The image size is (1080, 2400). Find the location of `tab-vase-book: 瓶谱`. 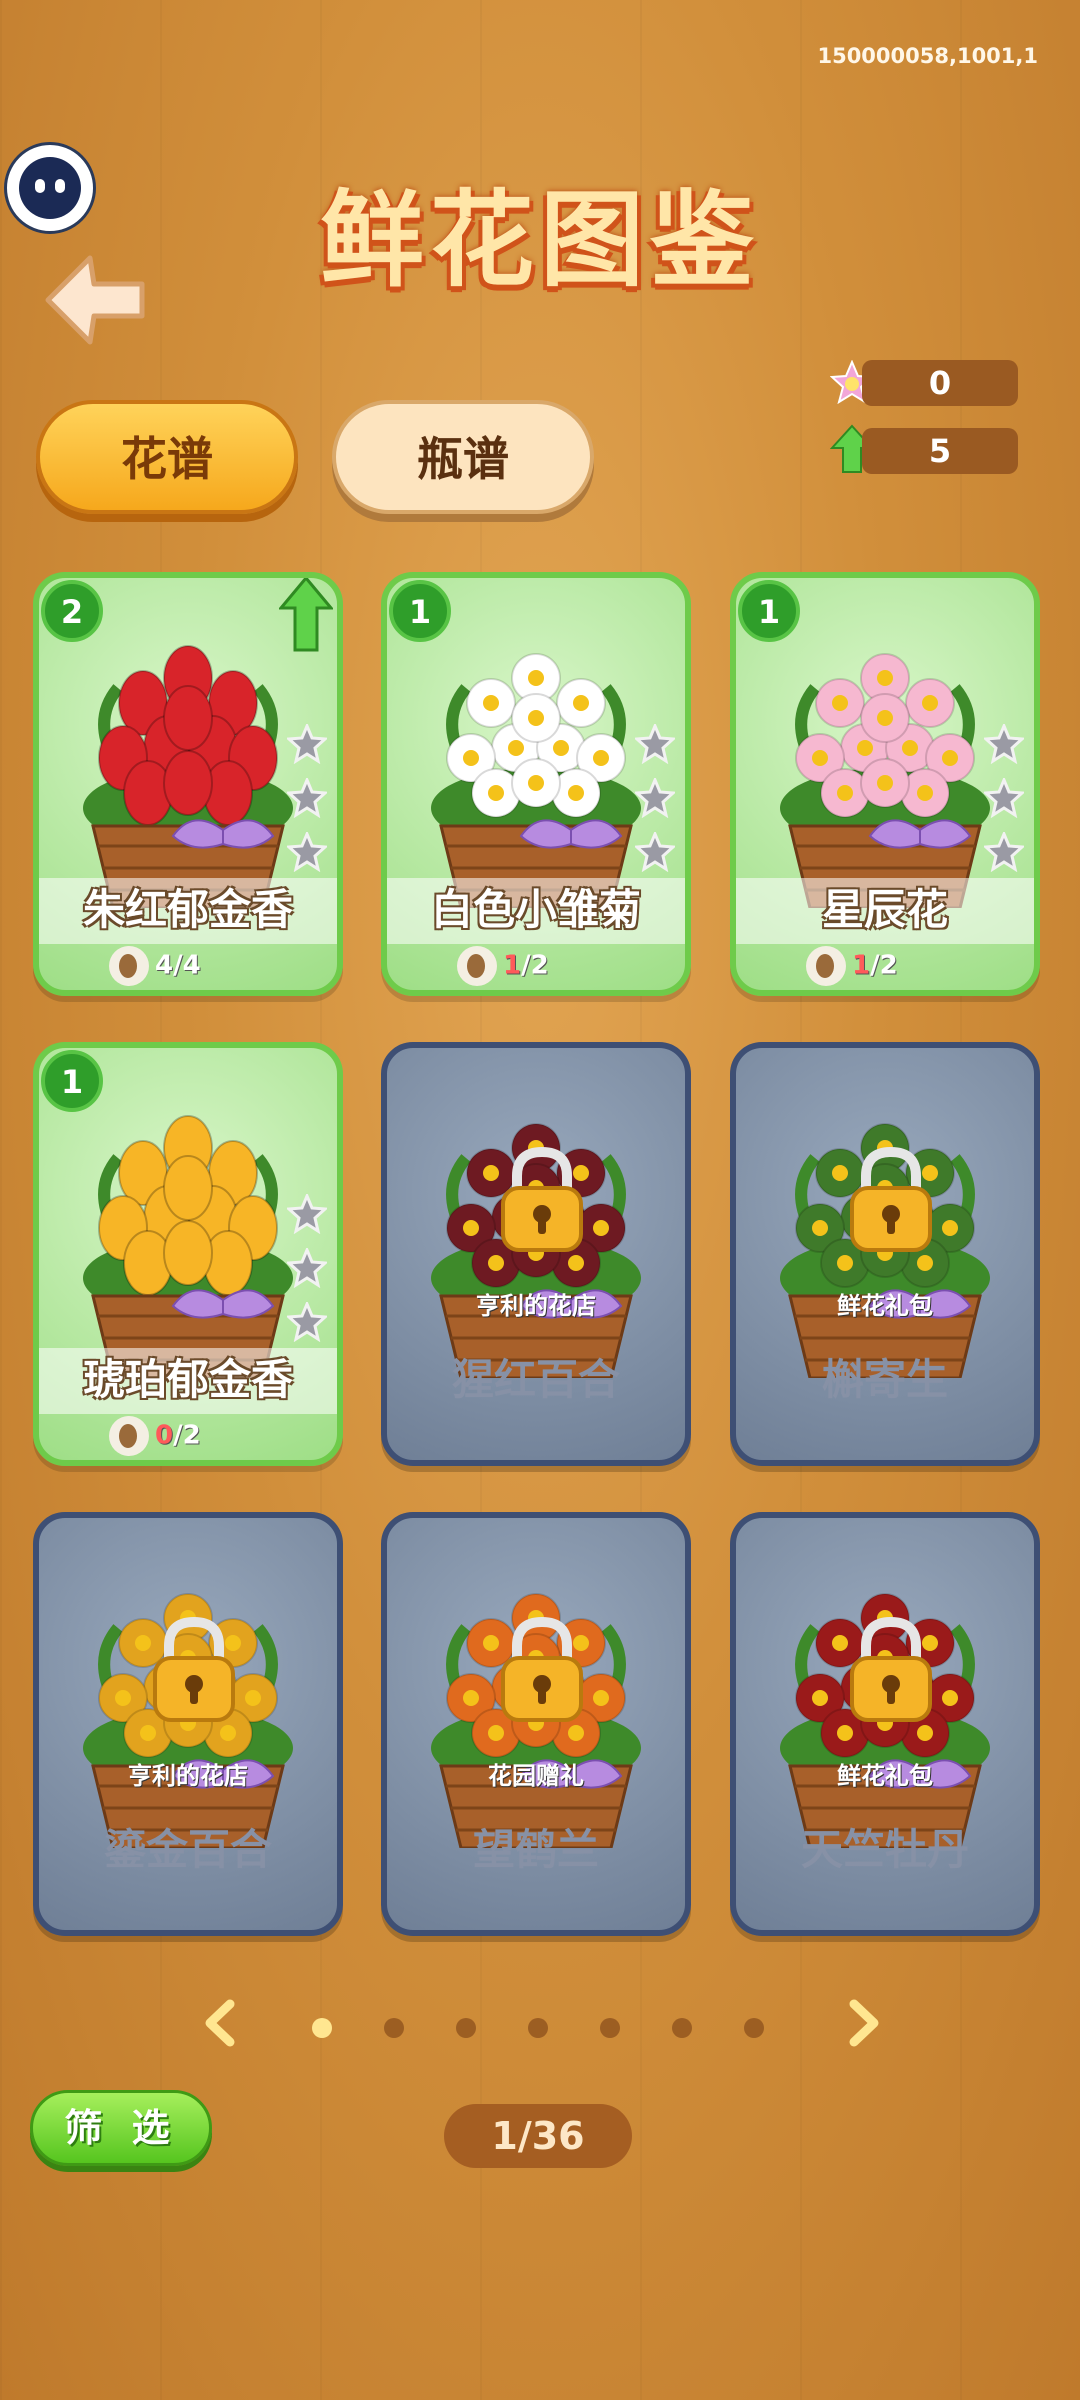

tab-vase-book: 瓶谱 is located at coordinates (463, 457).